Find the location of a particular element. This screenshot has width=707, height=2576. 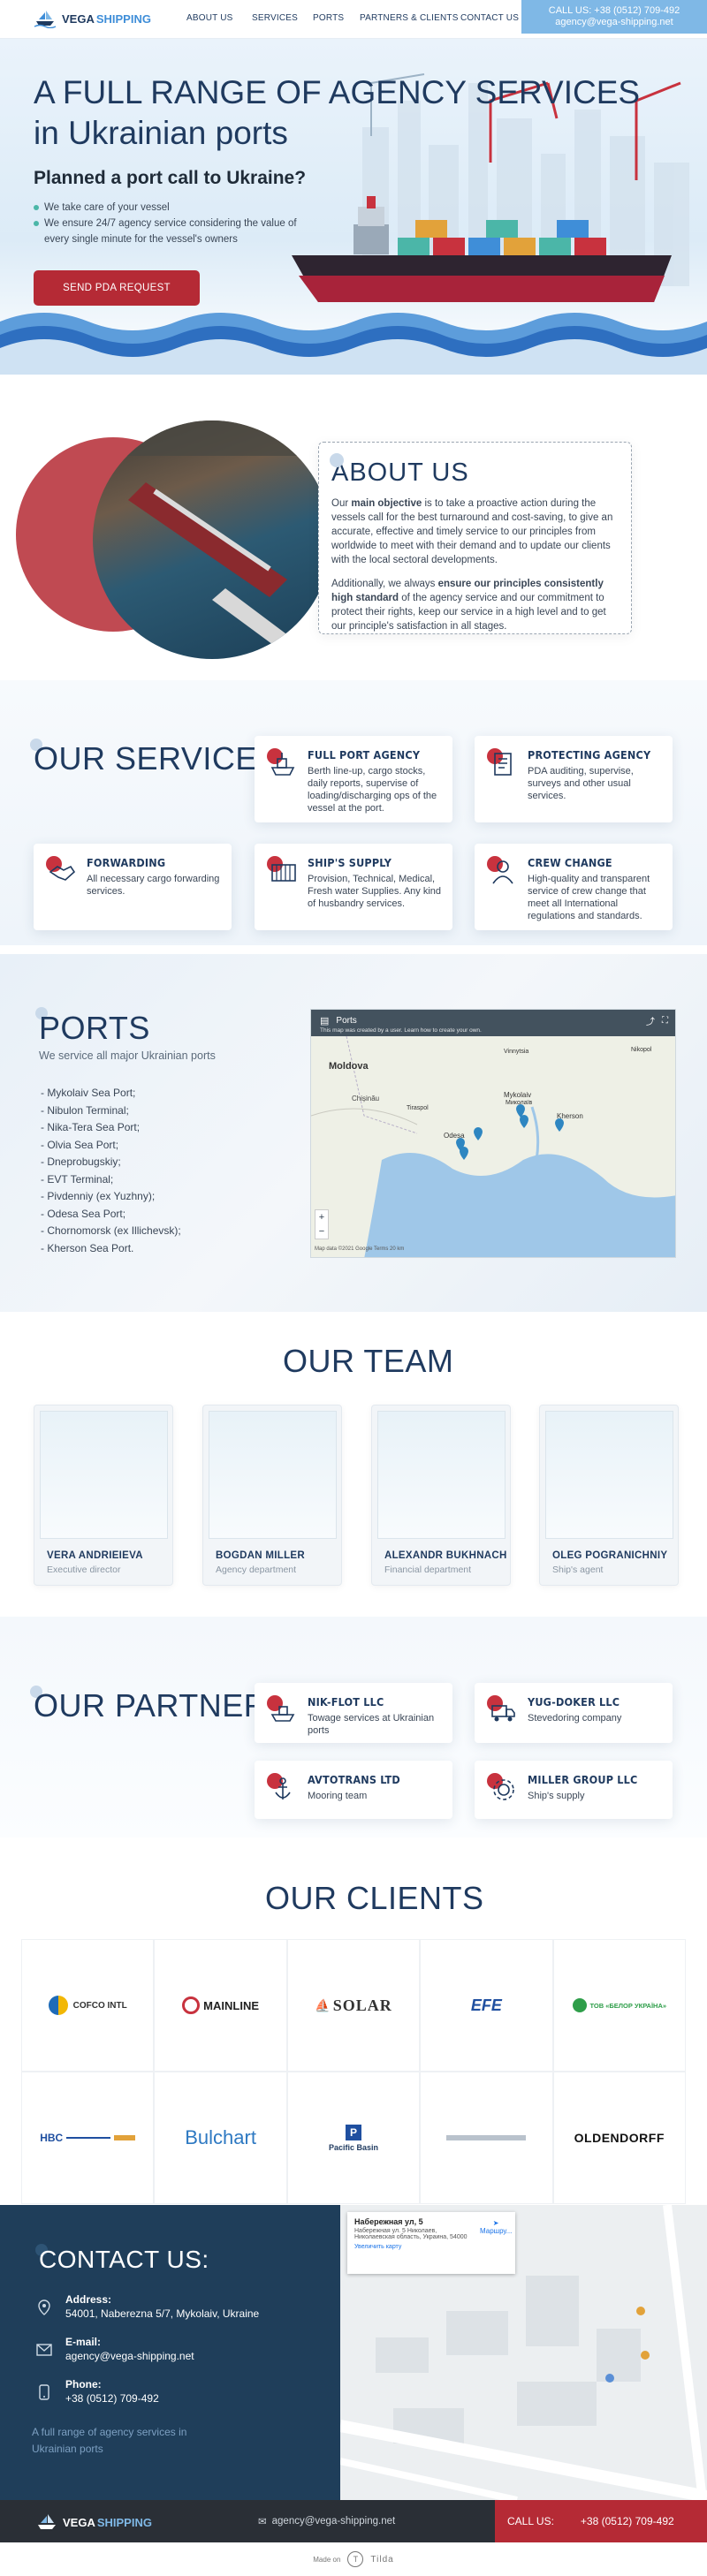

crew-icon is located at coordinates (503, 872).